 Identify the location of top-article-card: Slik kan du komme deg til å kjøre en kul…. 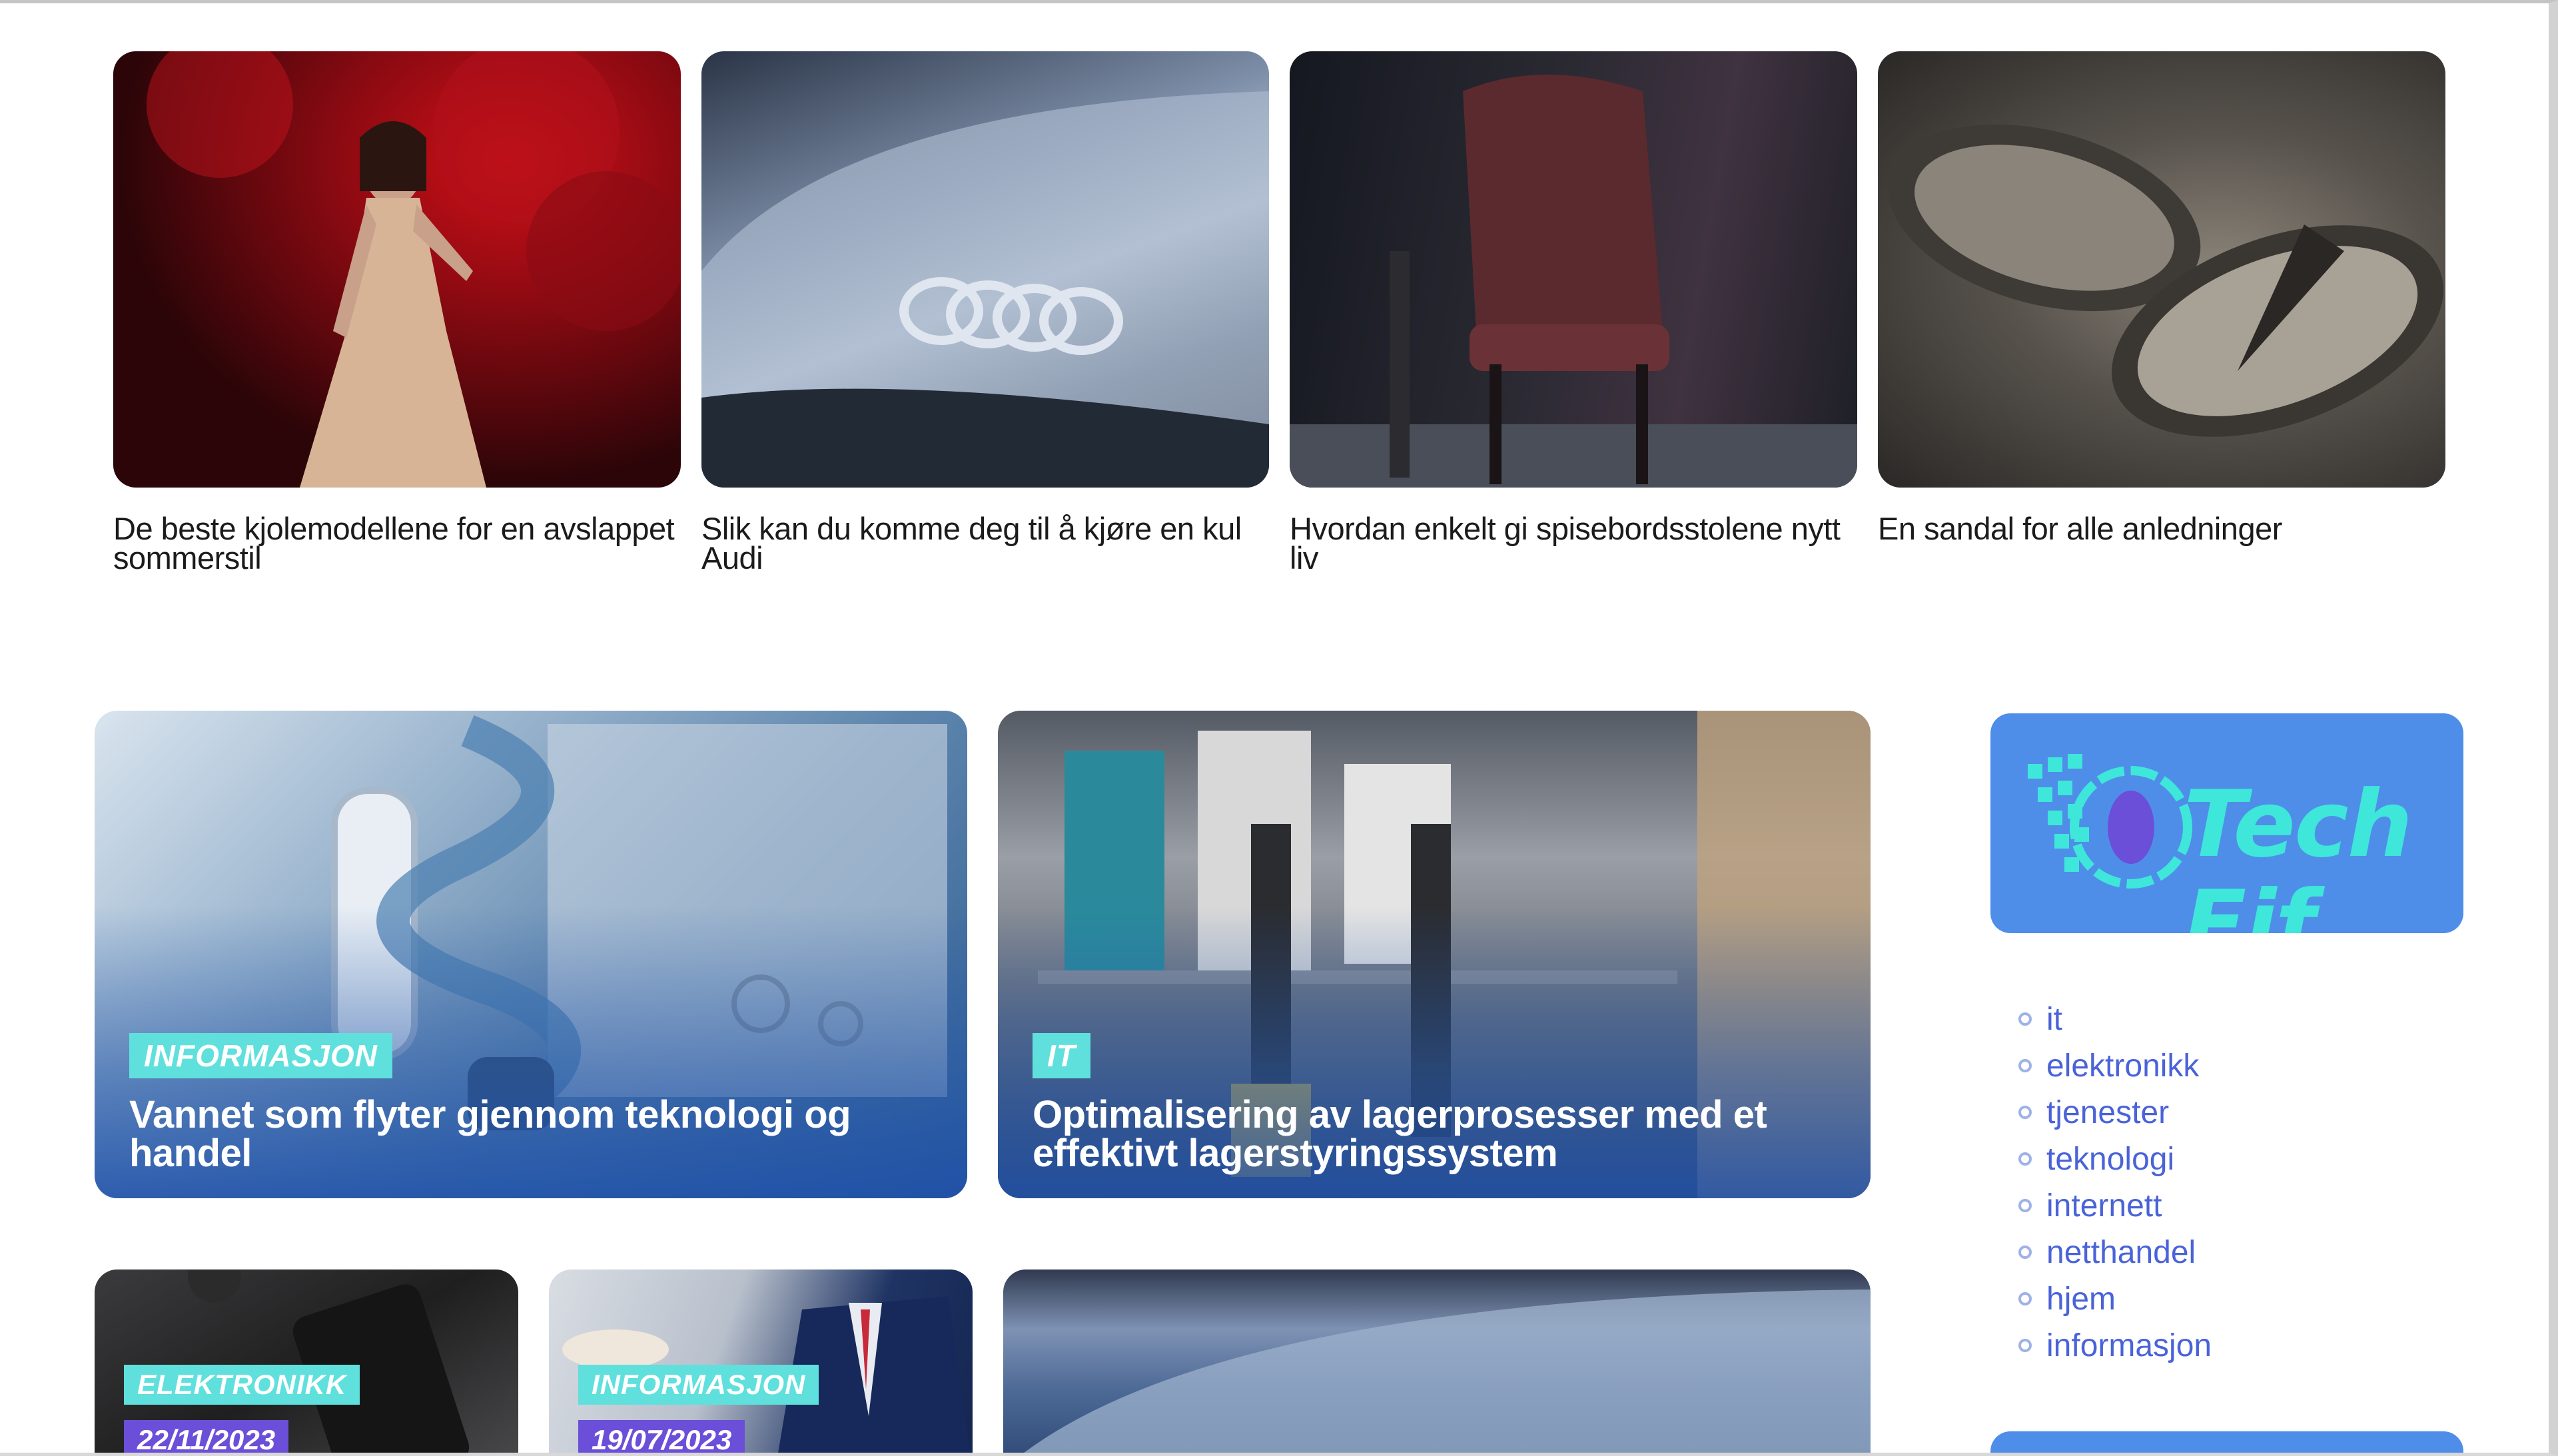
(985, 312).